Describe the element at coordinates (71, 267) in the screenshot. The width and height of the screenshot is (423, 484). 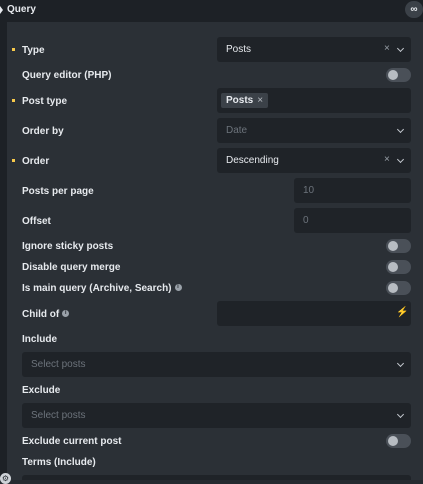
I see `disable-merge-label: Disable query merge` at that location.